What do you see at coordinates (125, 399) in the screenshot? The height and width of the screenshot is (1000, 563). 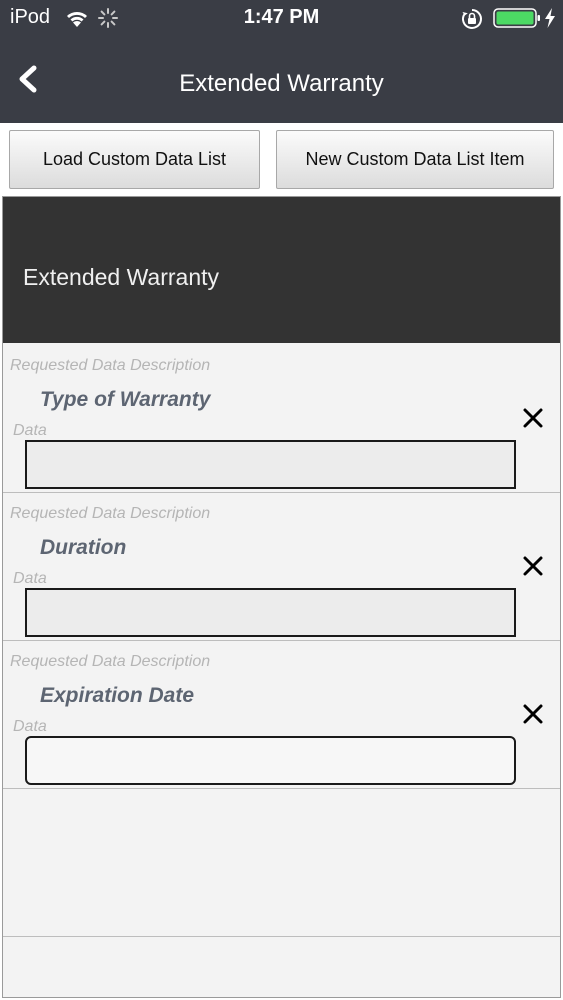 I see `item-name: Type of Warranty` at bounding box center [125, 399].